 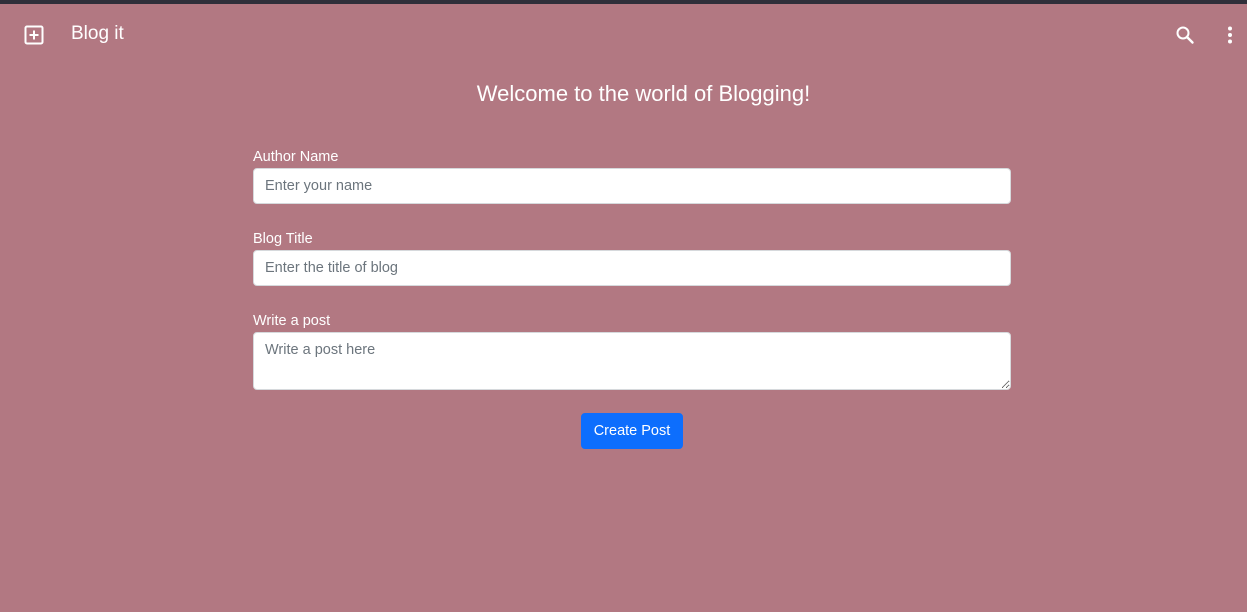 What do you see at coordinates (283, 239) in the screenshot?
I see `blog-title-label: Blog Title` at bounding box center [283, 239].